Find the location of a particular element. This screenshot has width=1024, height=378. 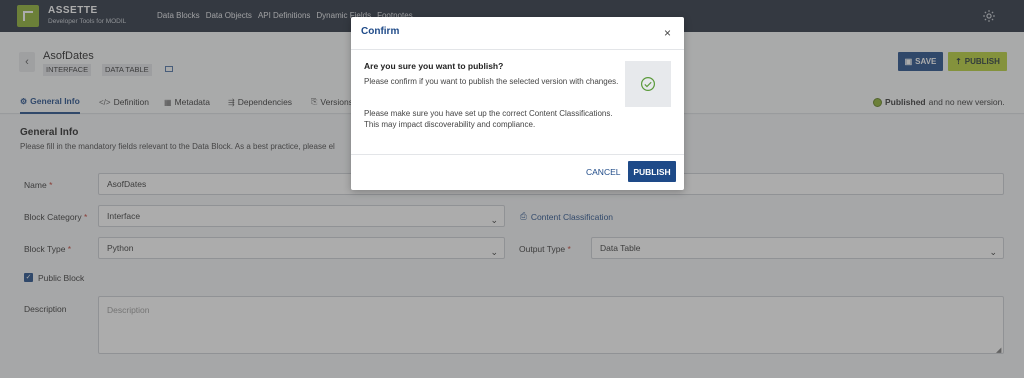

check-circle-icon is located at coordinates (648, 84).